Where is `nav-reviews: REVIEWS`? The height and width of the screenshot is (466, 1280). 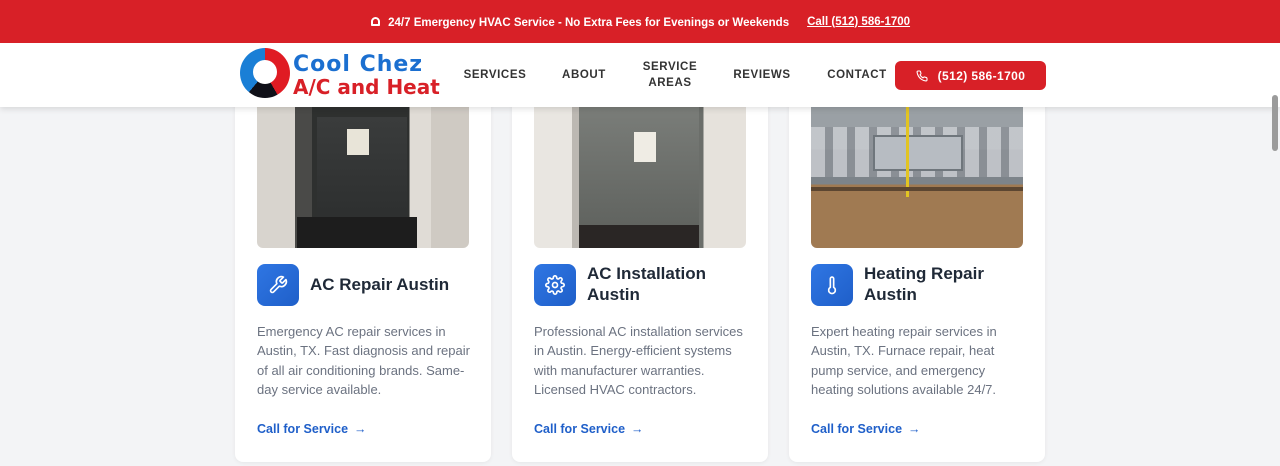
nav-reviews: REVIEWS is located at coordinates (762, 75).